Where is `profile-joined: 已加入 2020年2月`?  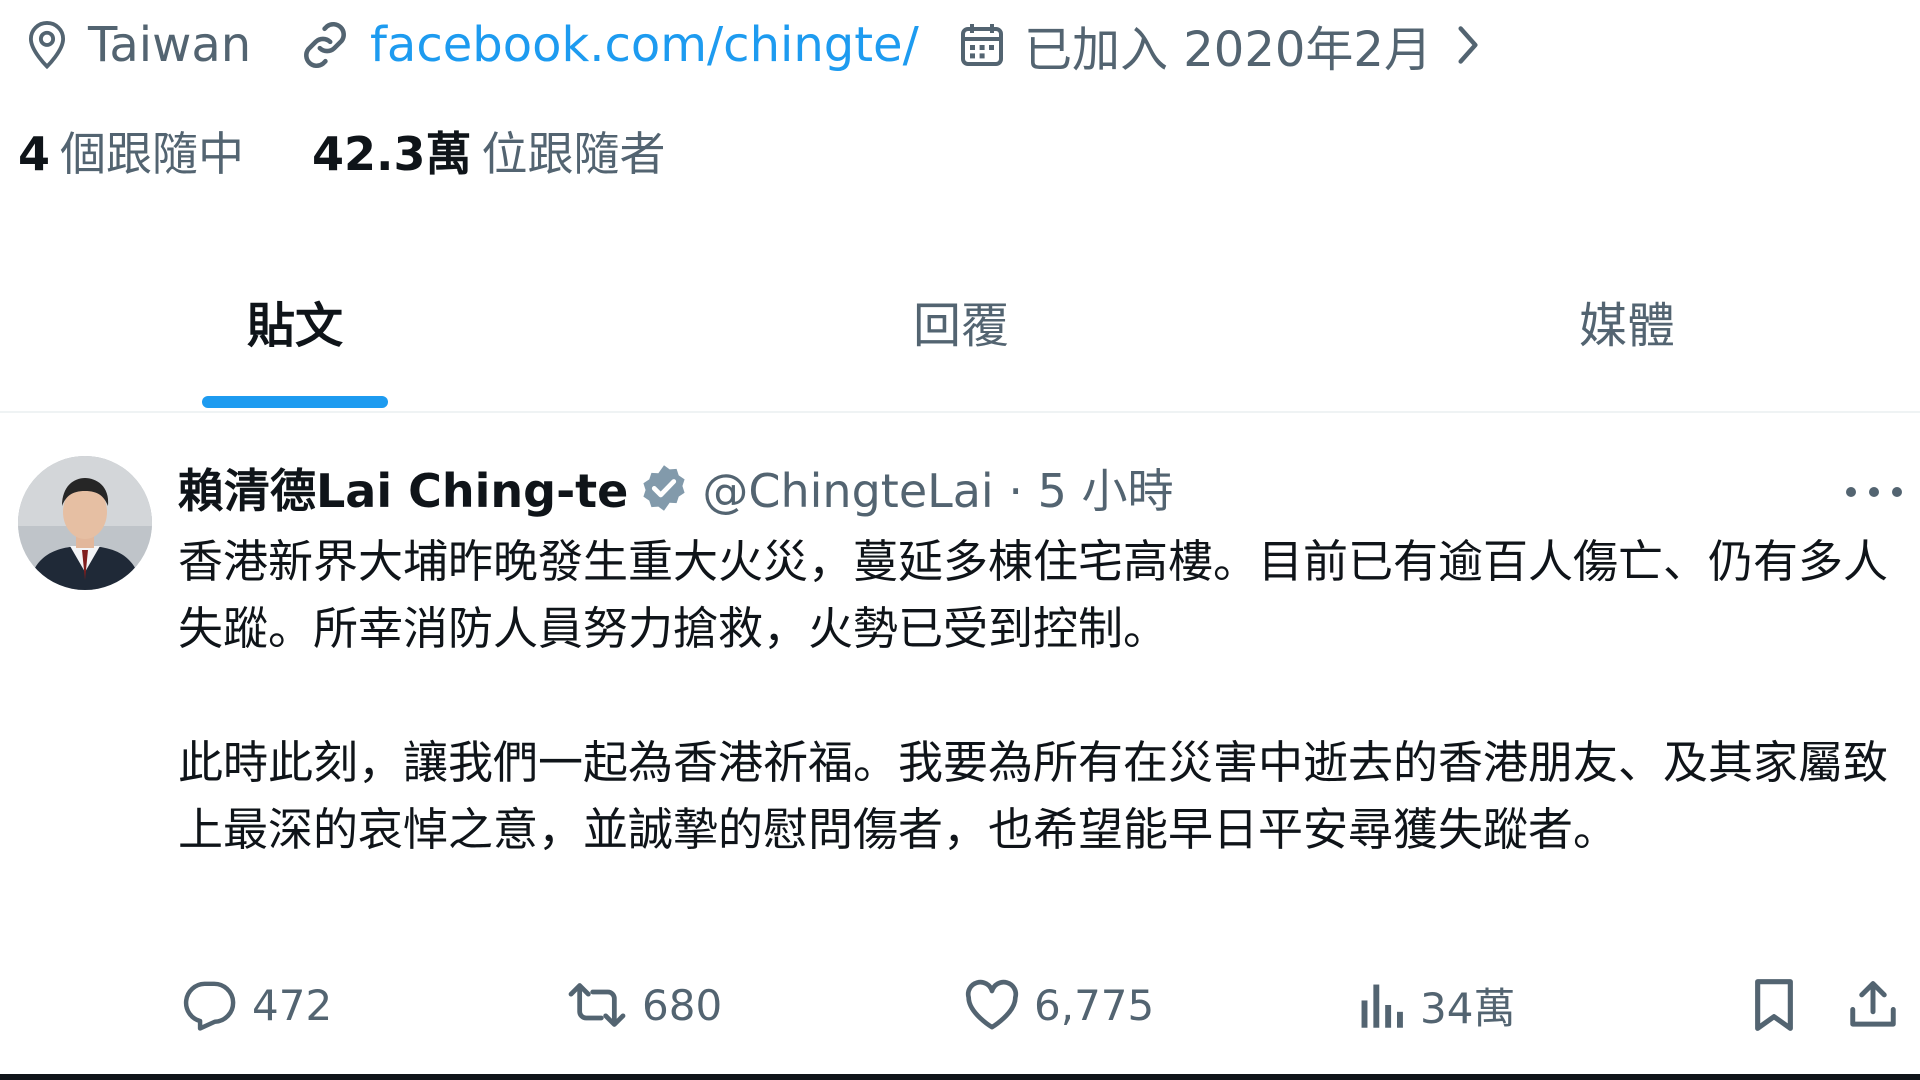 profile-joined: 已加入 2020年2月 is located at coordinates (1231, 46).